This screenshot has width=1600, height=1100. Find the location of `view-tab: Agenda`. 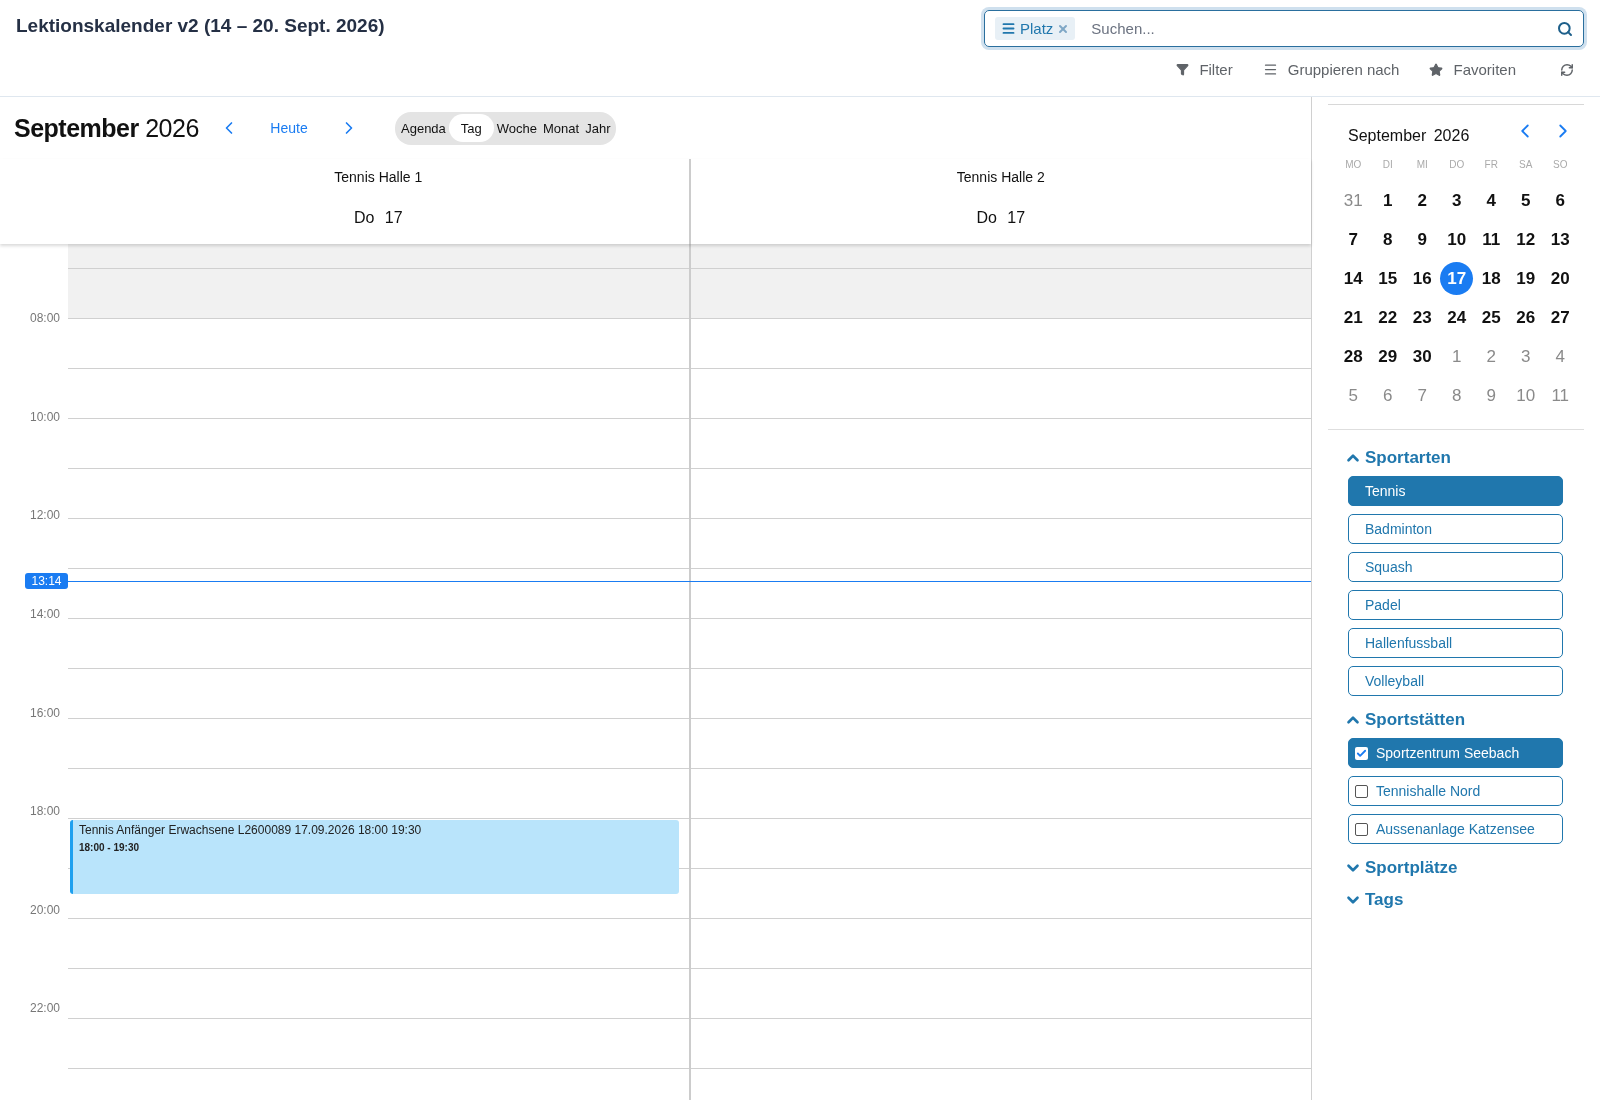

view-tab: Agenda is located at coordinates (423, 128).